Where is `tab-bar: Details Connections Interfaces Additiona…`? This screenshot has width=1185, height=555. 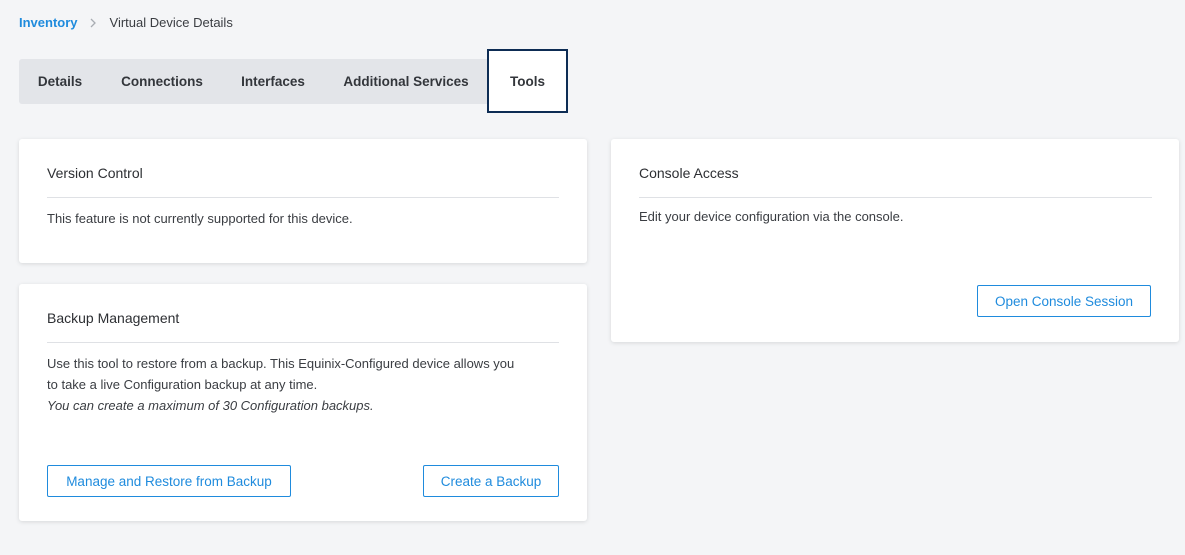
tab-bar: Details Connections Interfaces Additiona… is located at coordinates (293, 81).